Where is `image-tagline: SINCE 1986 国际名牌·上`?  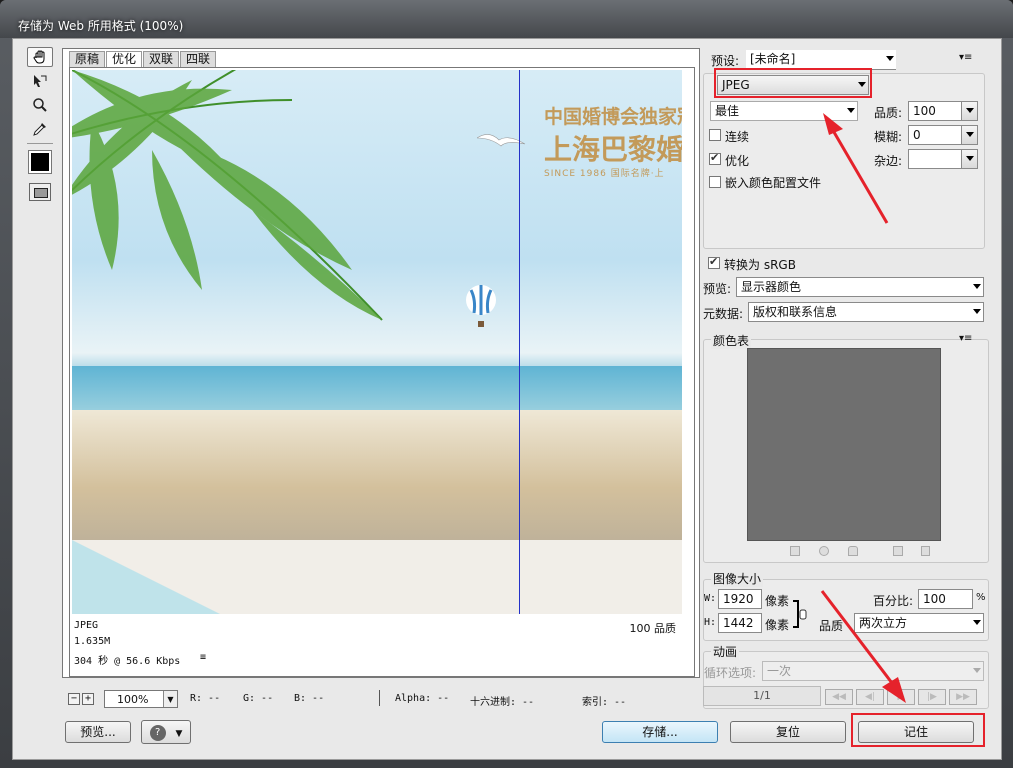
image-tagline: SINCE 1986 国际名牌·上 is located at coordinates (604, 174).